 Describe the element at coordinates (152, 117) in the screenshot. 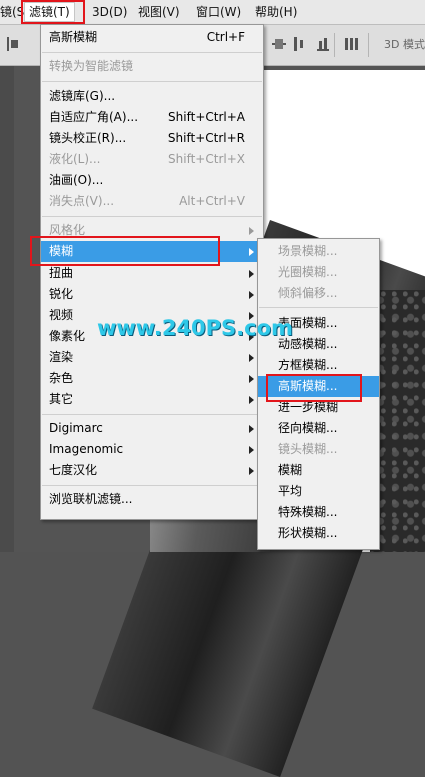

I see `menu-item-adaptive-wide-angle: 自适应广角(A)... Shift+Ctrl+A` at that location.